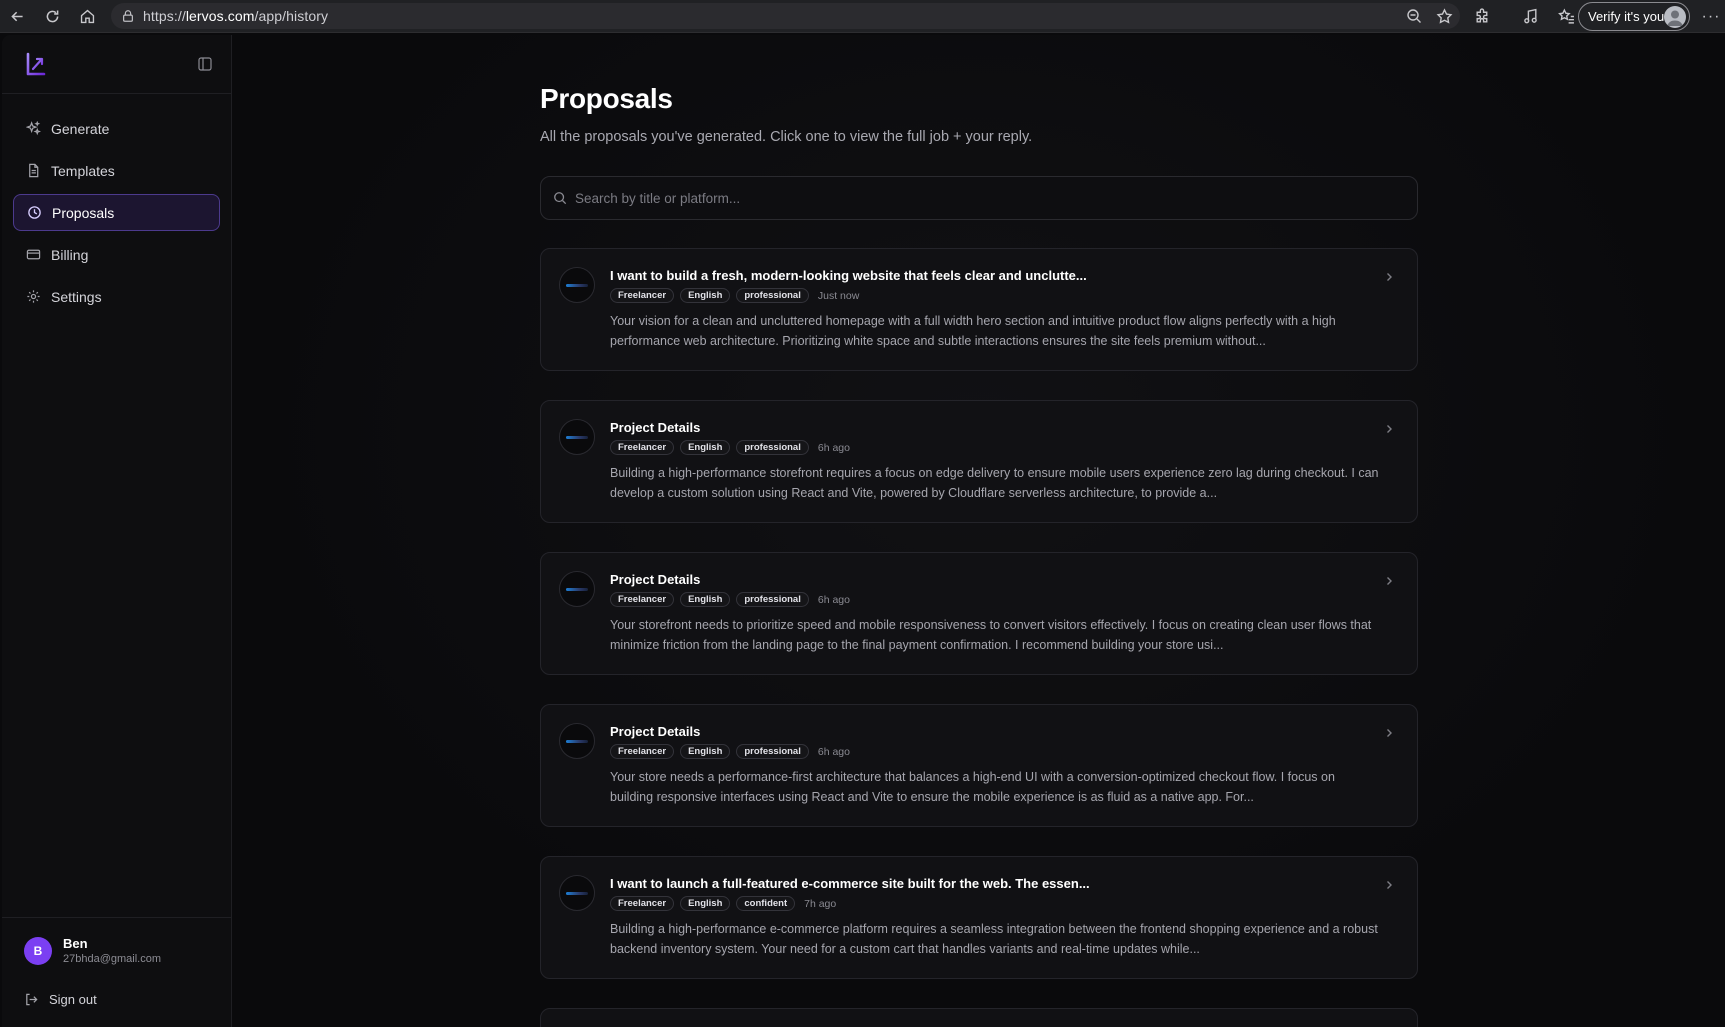  What do you see at coordinates (33, 296) in the screenshot?
I see `gear-icon` at bounding box center [33, 296].